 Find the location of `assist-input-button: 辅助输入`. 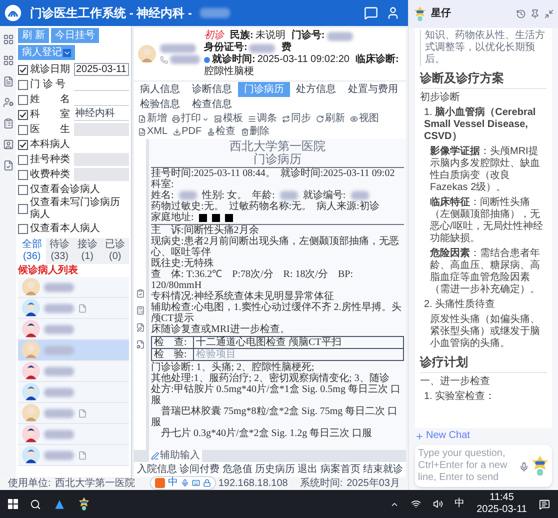

assist-input-button: 辅助输入 is located at coordinates (175, 456).